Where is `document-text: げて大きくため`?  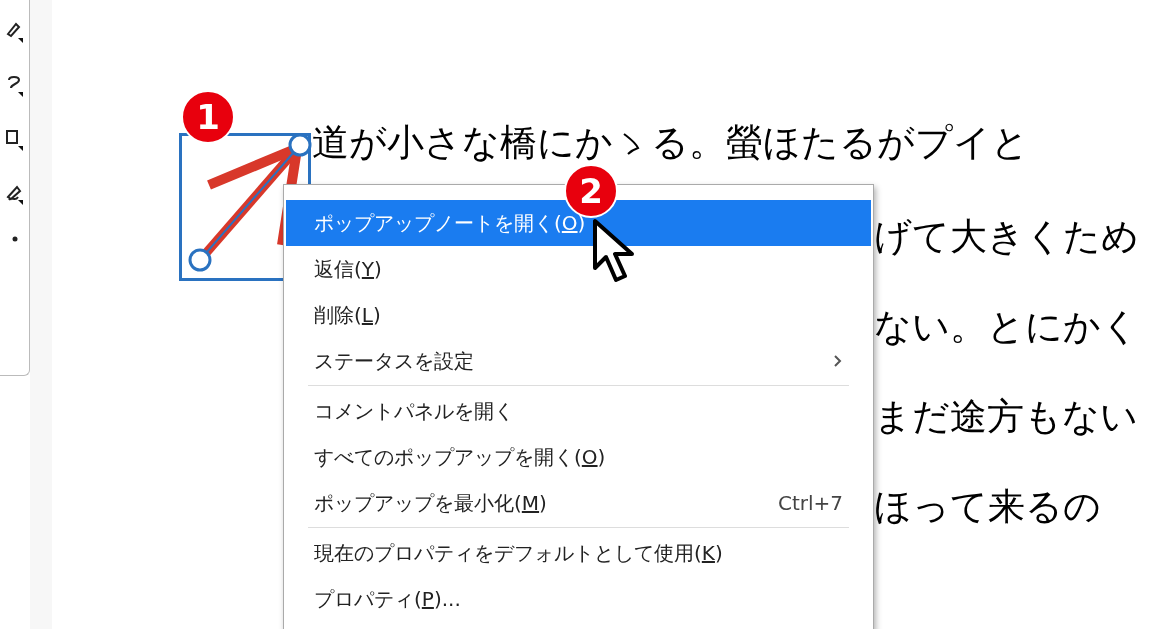
document-text: げて大きくため is located at coordinates (1007, 237).